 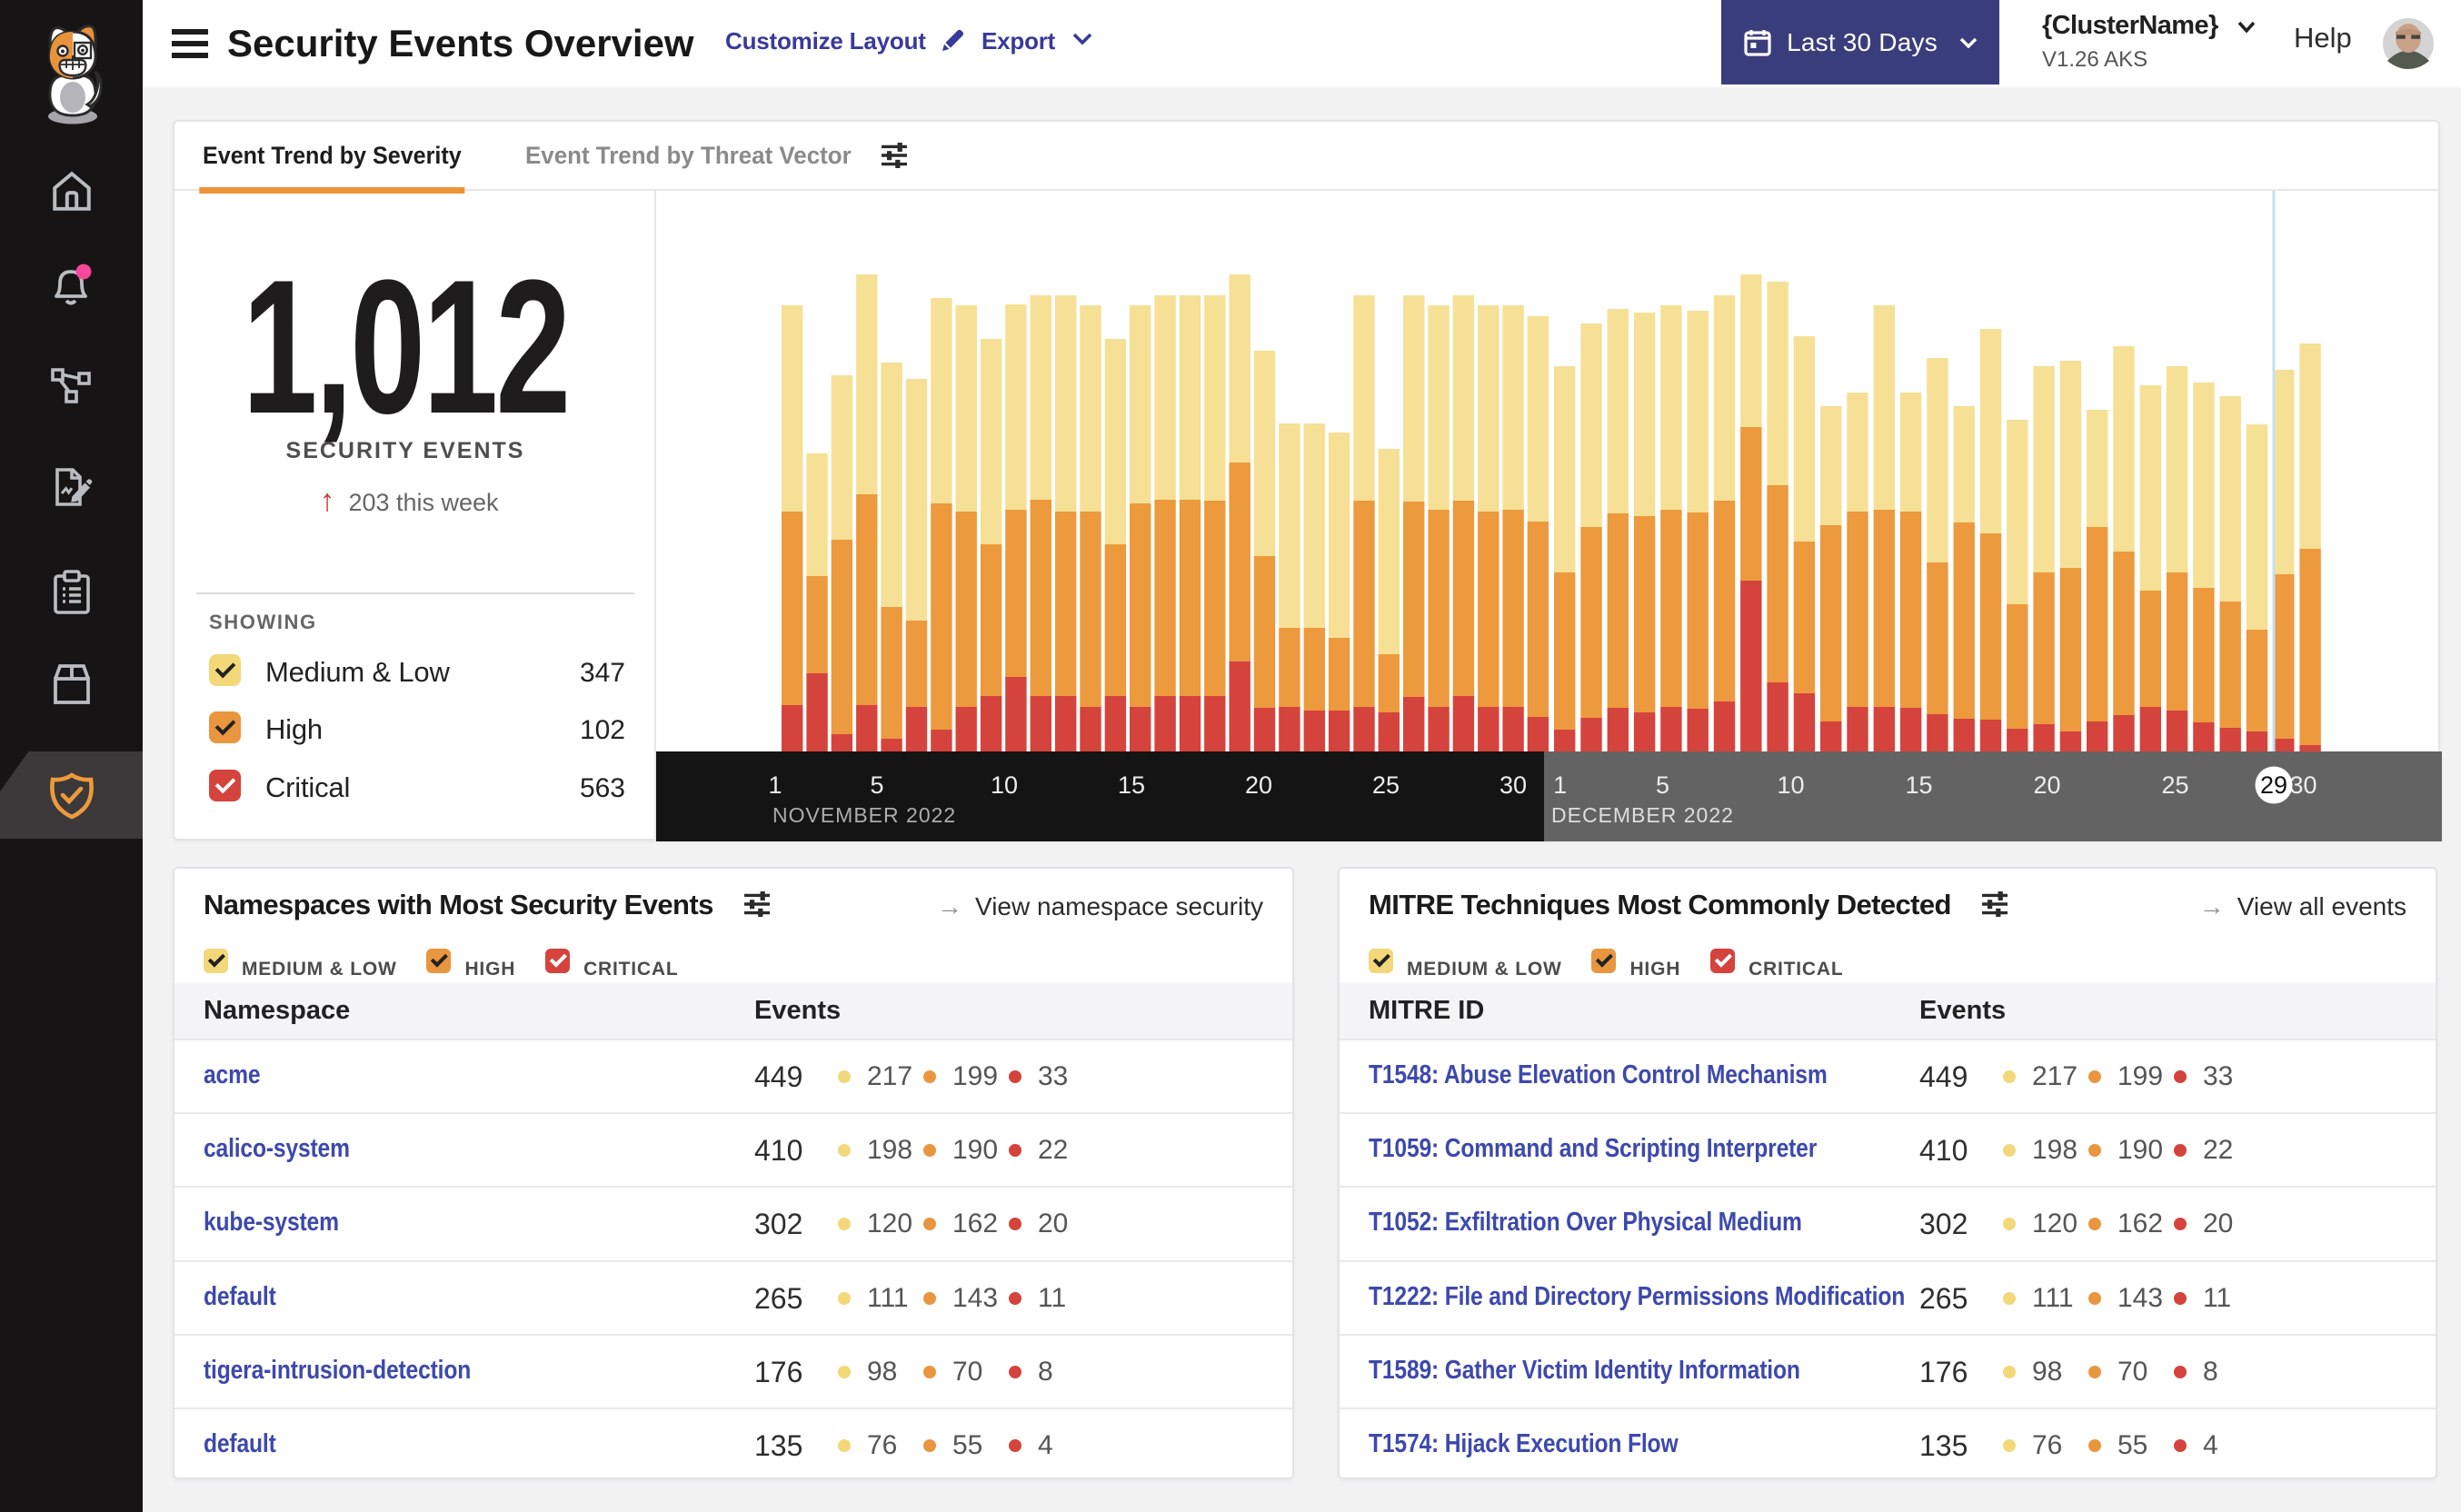 I want to click on svg-text: 29, so click(x=2273, y=785).